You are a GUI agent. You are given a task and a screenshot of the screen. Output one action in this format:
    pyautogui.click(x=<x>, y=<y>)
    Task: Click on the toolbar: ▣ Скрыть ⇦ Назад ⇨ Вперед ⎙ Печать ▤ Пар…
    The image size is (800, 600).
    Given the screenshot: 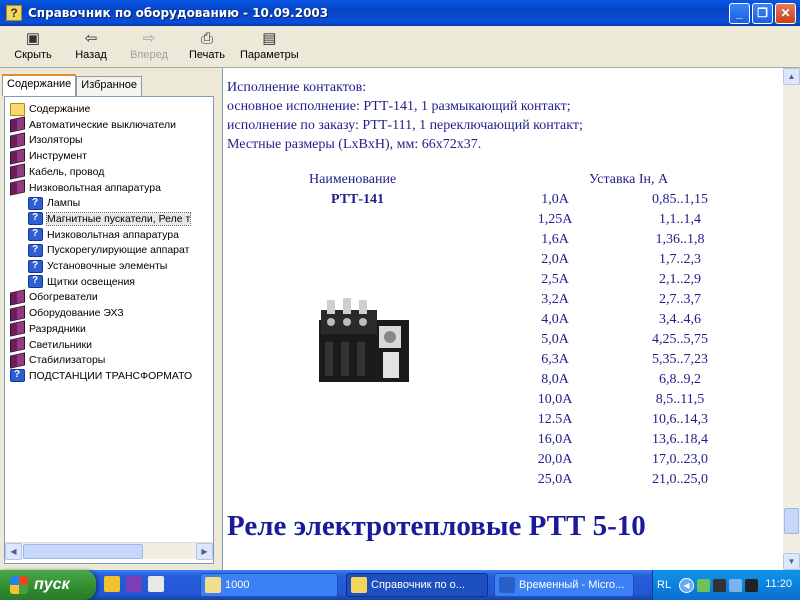 What is the action you would take?
    pyautogui.click(x=400, y=47)
    